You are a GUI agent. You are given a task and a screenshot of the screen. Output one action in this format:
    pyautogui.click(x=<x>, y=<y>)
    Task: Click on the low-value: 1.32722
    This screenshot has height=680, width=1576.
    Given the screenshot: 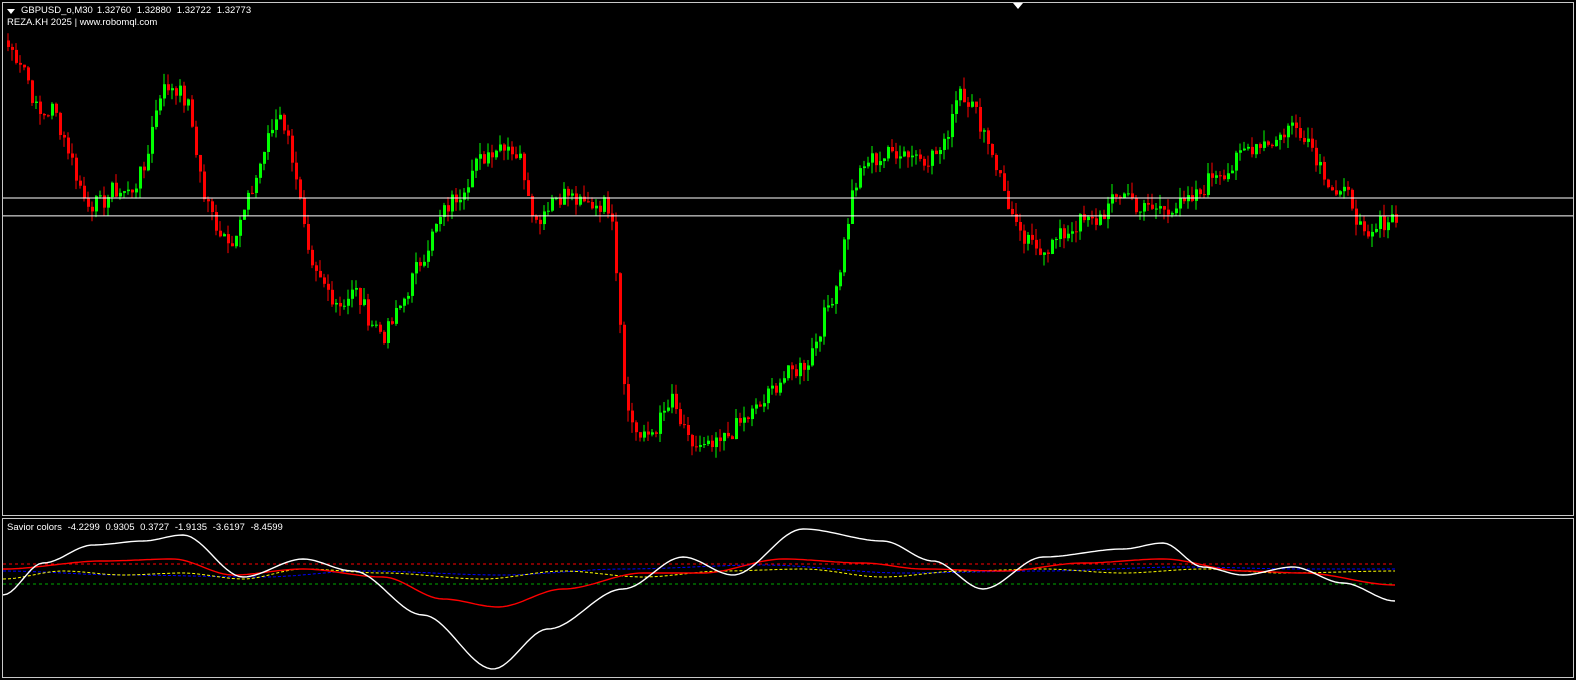 What is the action you would take?
    pyautogui.click(x=194, y=10)
    